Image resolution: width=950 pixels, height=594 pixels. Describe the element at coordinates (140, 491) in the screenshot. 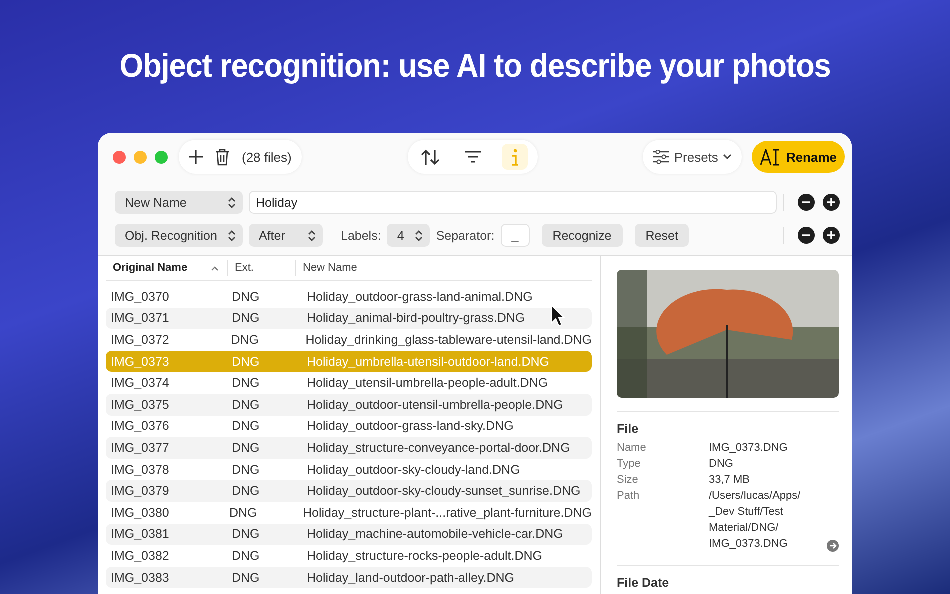

I see `original-name-cell-text: IMG_0379` at that location.